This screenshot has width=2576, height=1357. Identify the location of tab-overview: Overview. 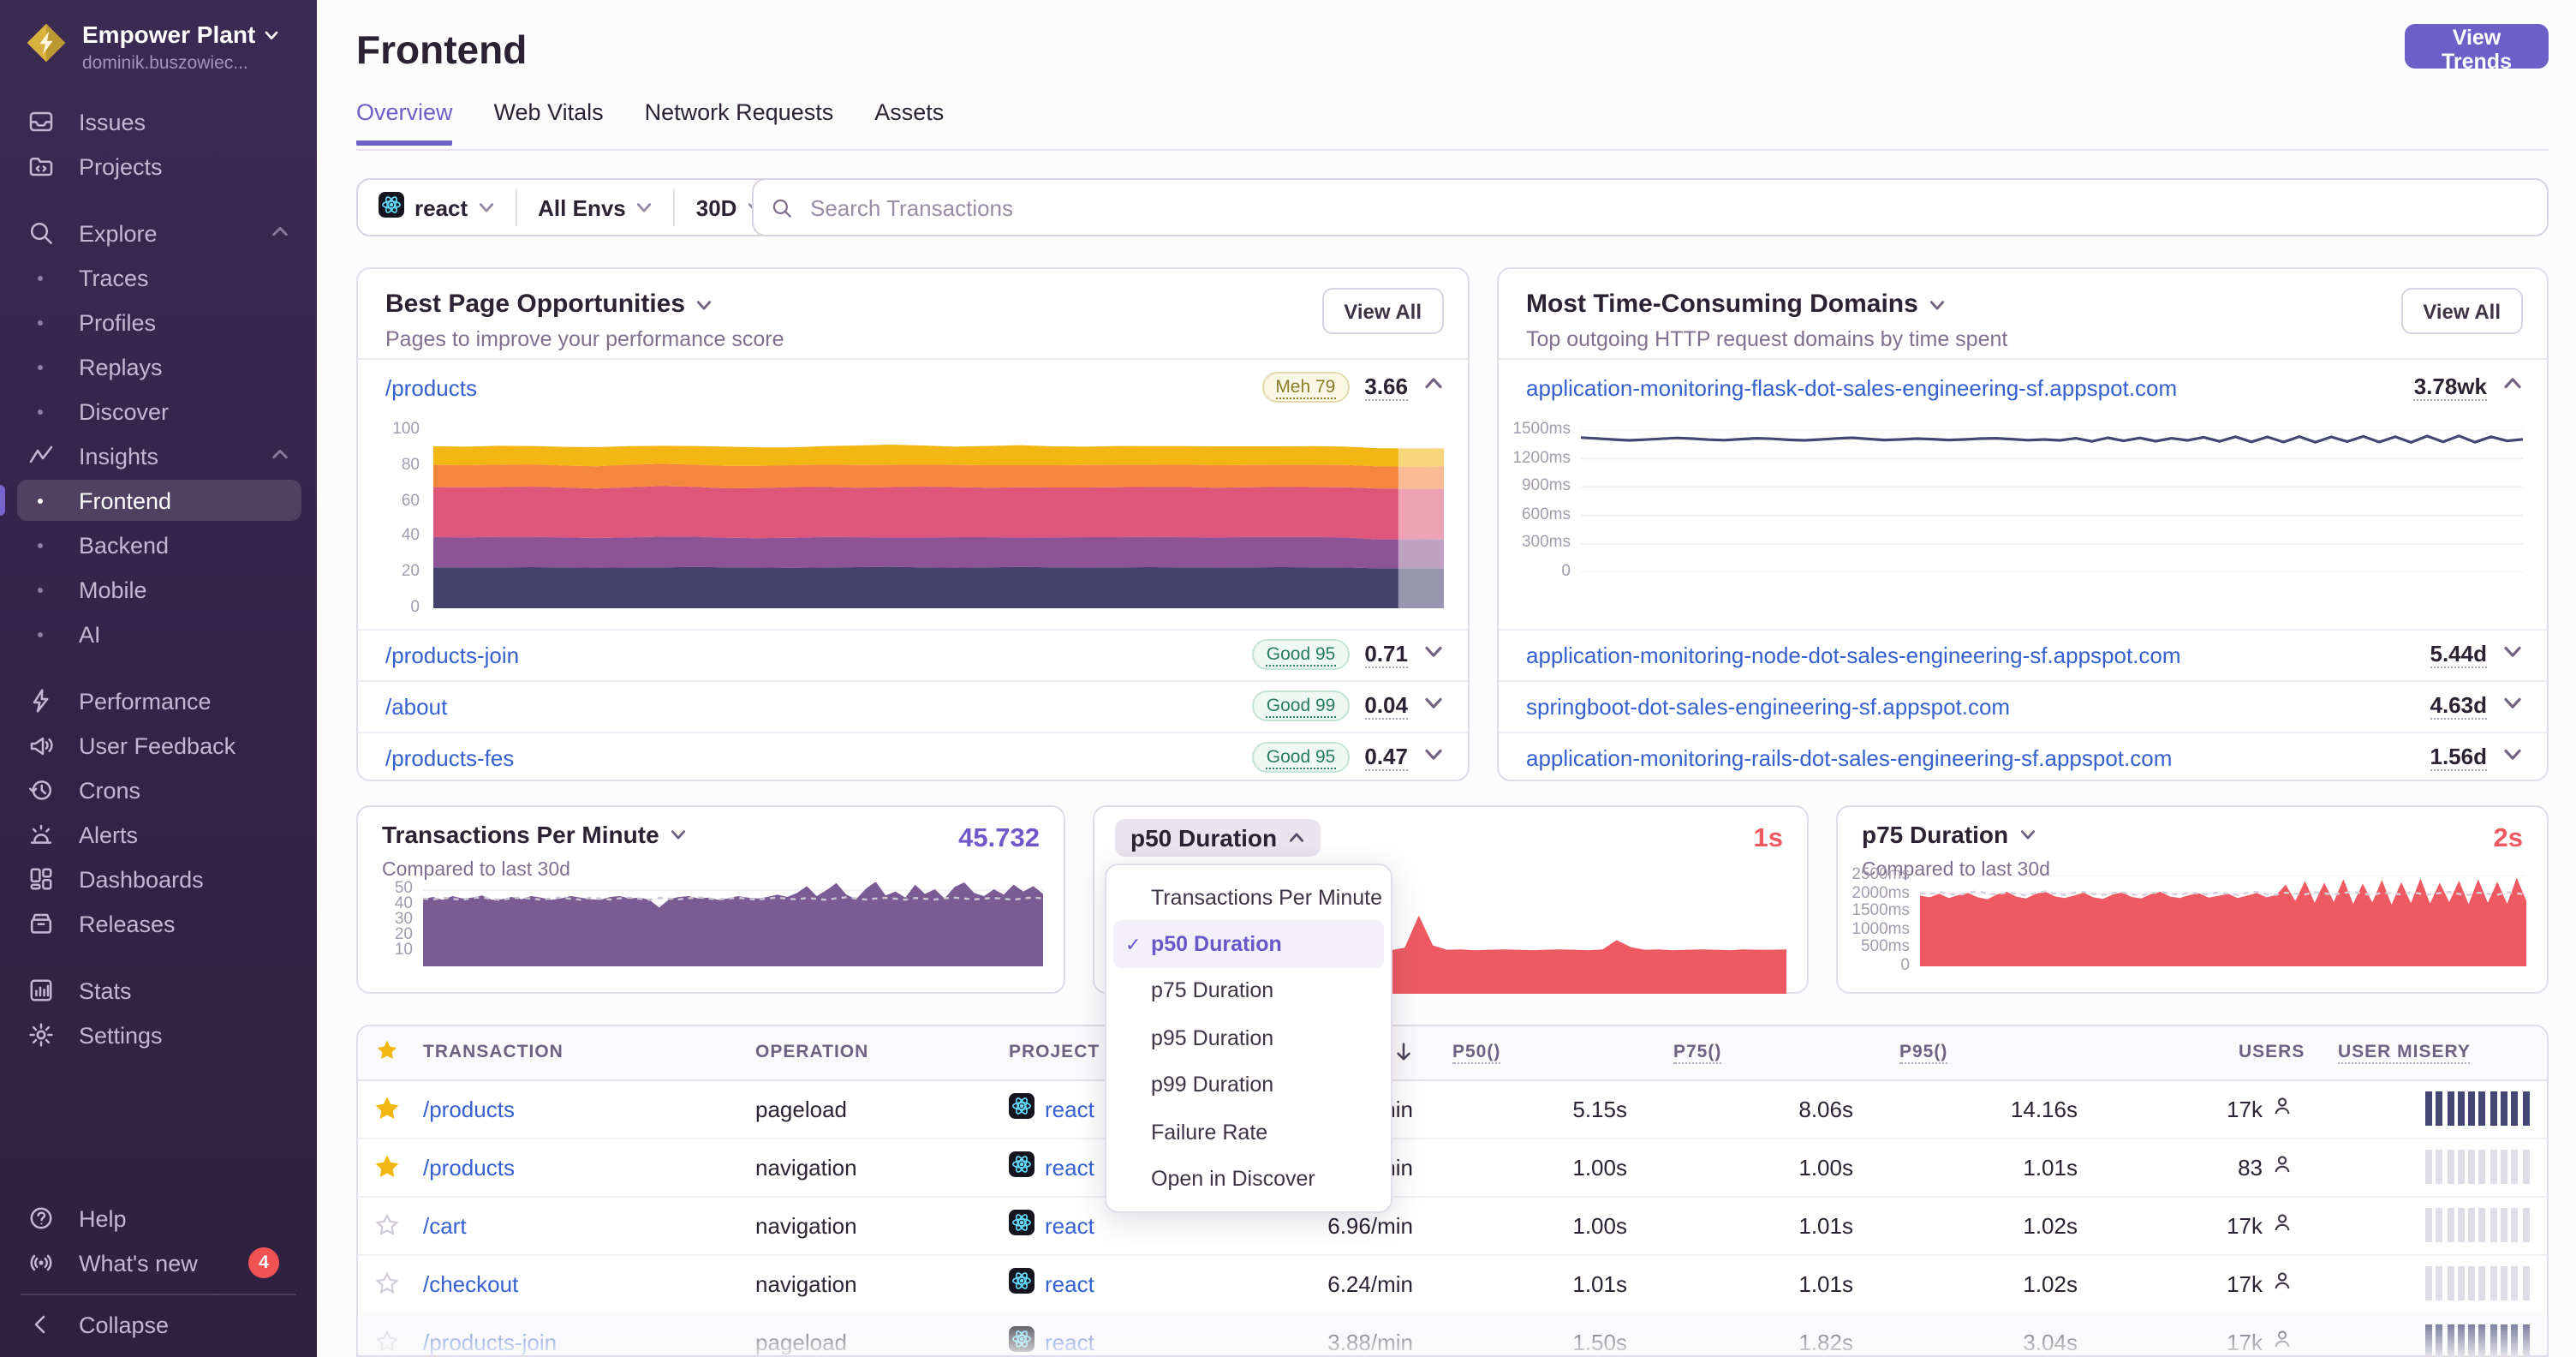
(404, 122).